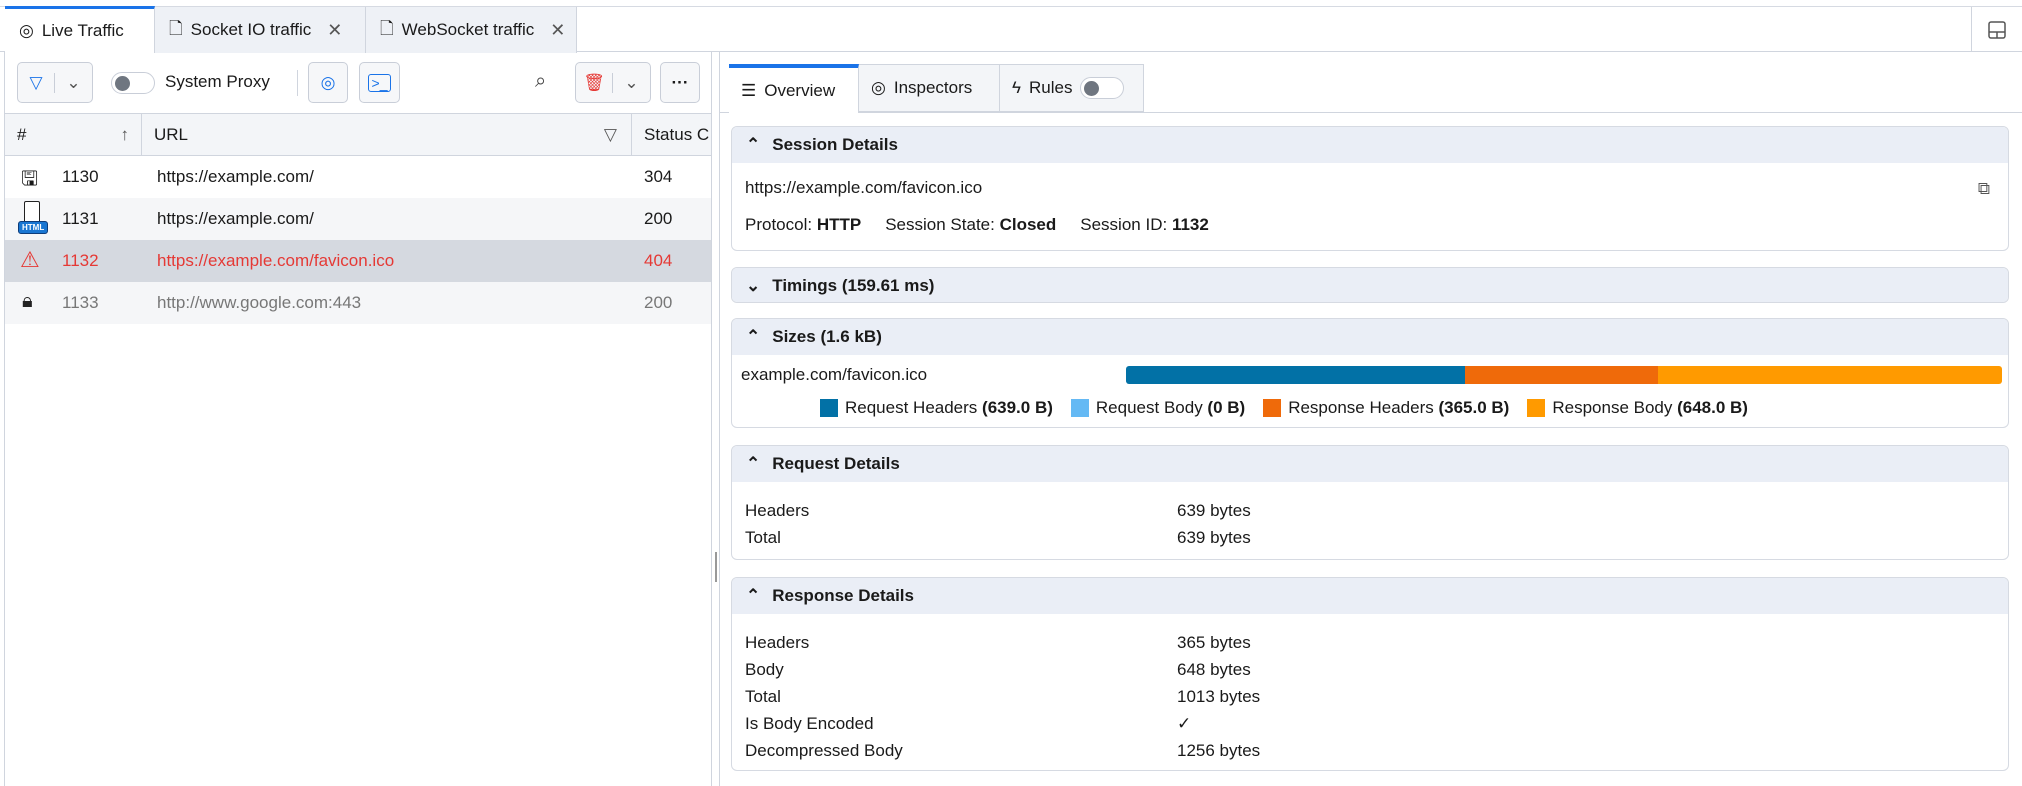  I want to click on grid-header: # ↑ URL ▽ Status C, so click(358, 134).